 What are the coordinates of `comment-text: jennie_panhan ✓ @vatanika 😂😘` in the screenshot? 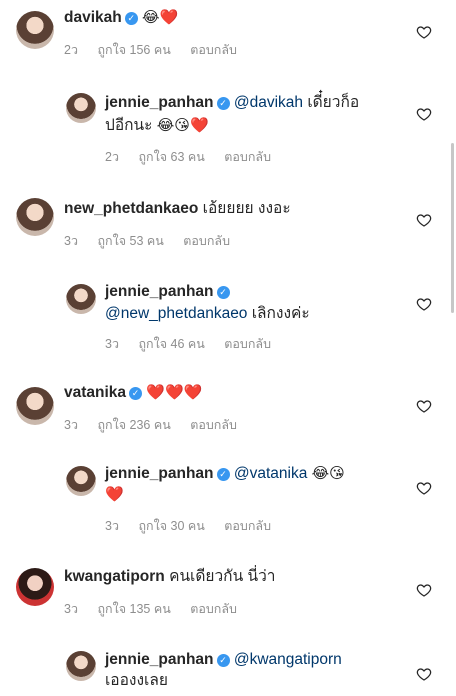 It's located at (225, 474).